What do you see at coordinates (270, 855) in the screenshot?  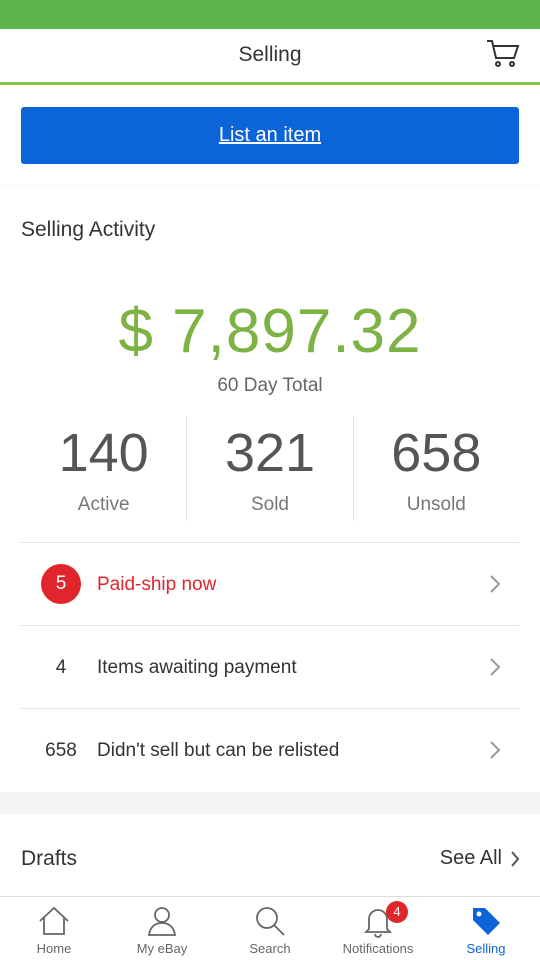 I see `drafts-section: Drafts See All` at bounding box center [270, 855].